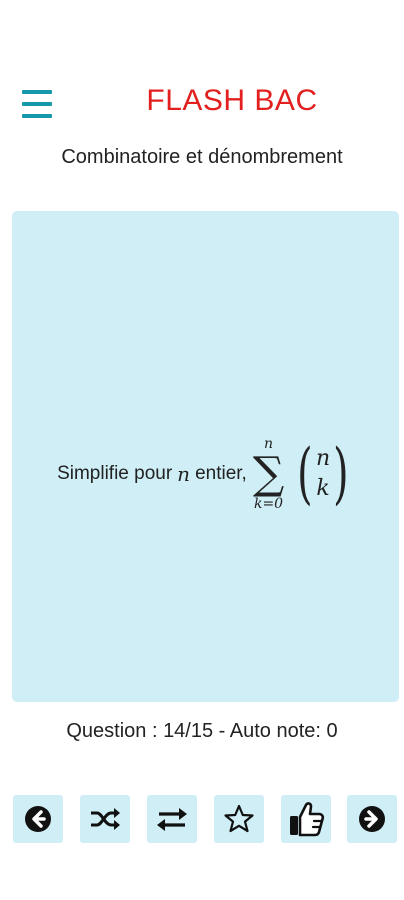 The height and width of the screenshot is (900, 404). I want to click on summation: n ∑ k=0, so click(268, 474).